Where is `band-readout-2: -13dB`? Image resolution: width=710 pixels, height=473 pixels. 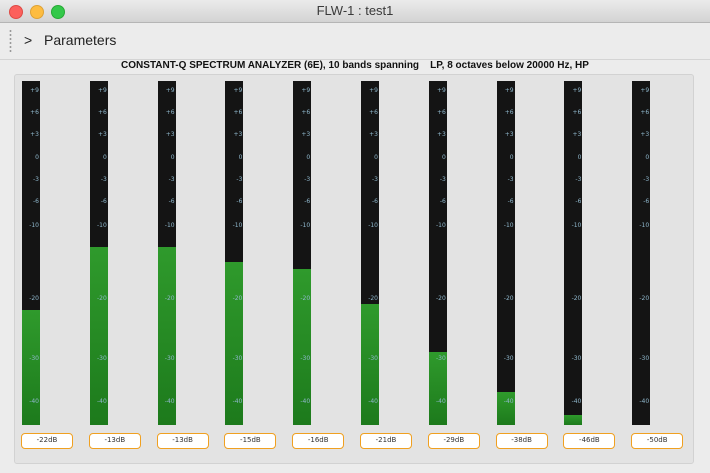
band-readout-2: -13dB is located at coordinates (114, 441).